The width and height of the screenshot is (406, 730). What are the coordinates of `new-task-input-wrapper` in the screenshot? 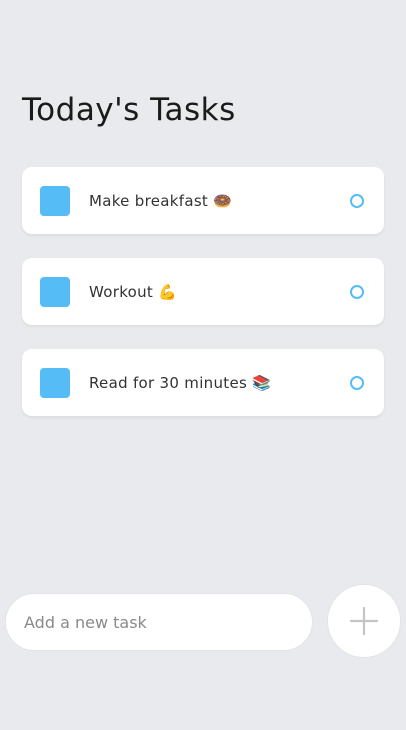 It's located at (159, 622).